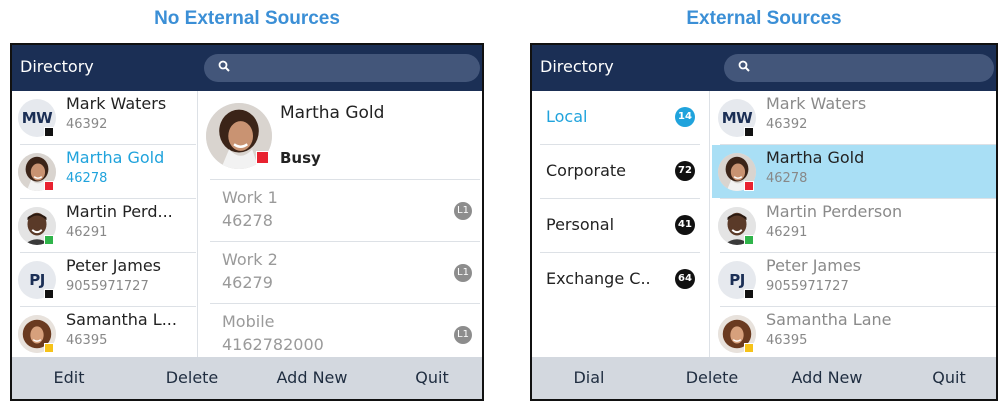 Image resolution: width=1000 pixels, height=402 pixels. I want to click on source-count-badge: 14, so click(685, 117).